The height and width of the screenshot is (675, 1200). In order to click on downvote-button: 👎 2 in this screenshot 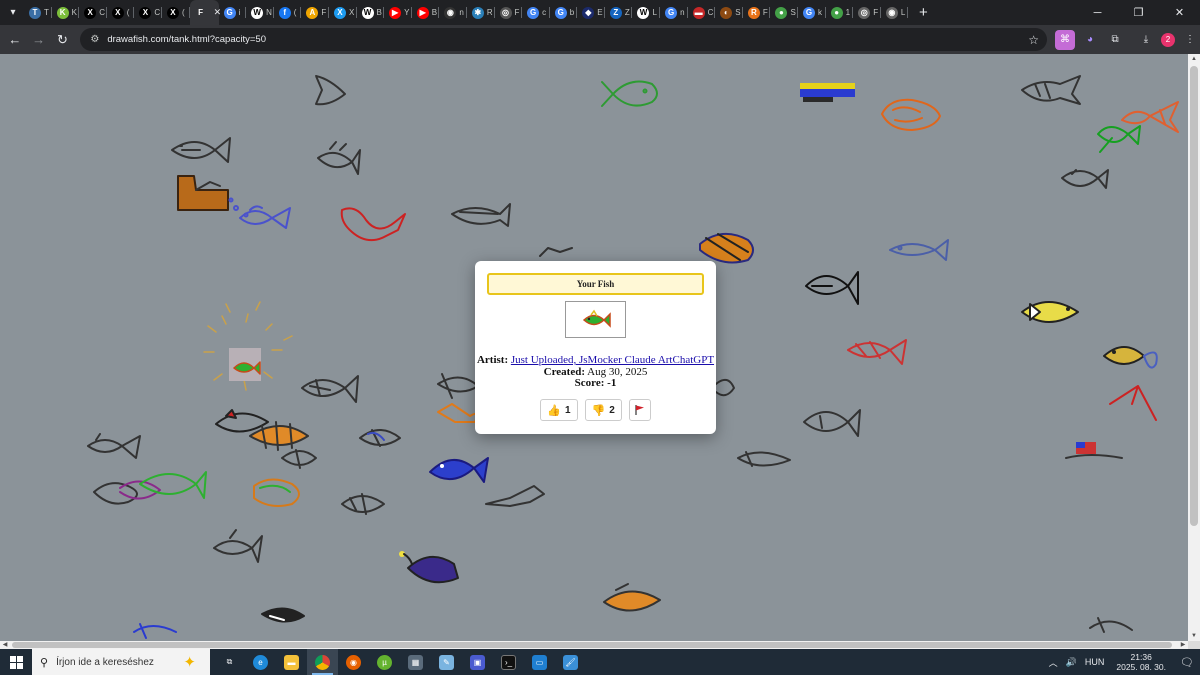, I will do `click(603, 410)`.